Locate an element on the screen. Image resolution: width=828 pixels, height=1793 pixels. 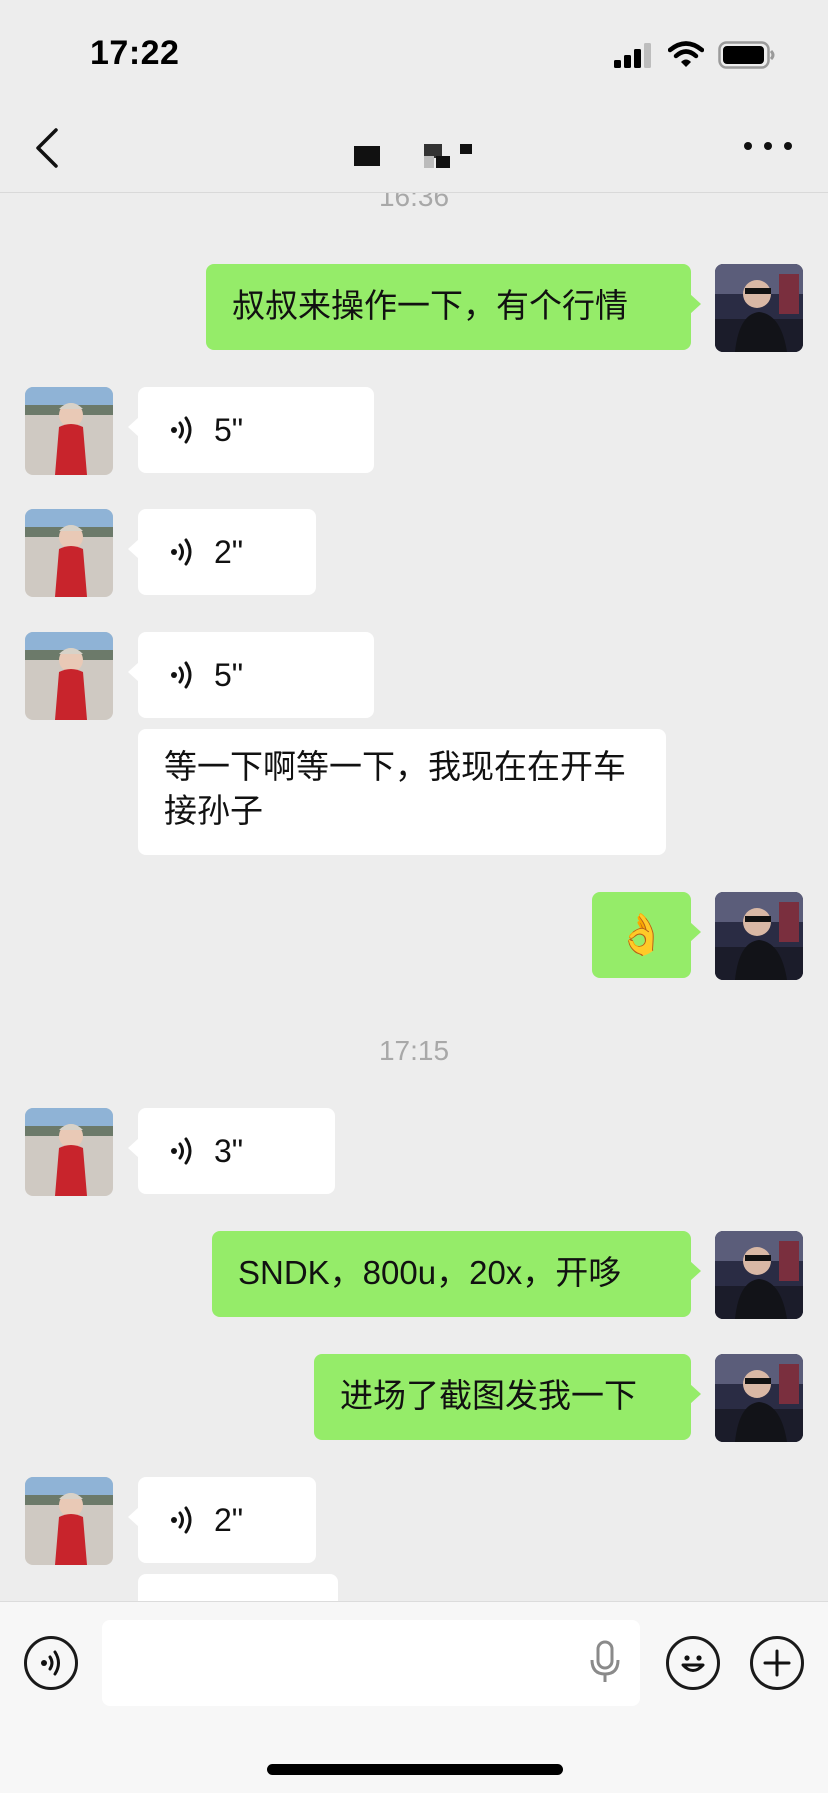
voice-message-incoming: 3" is located at coordinates (231, 1151).